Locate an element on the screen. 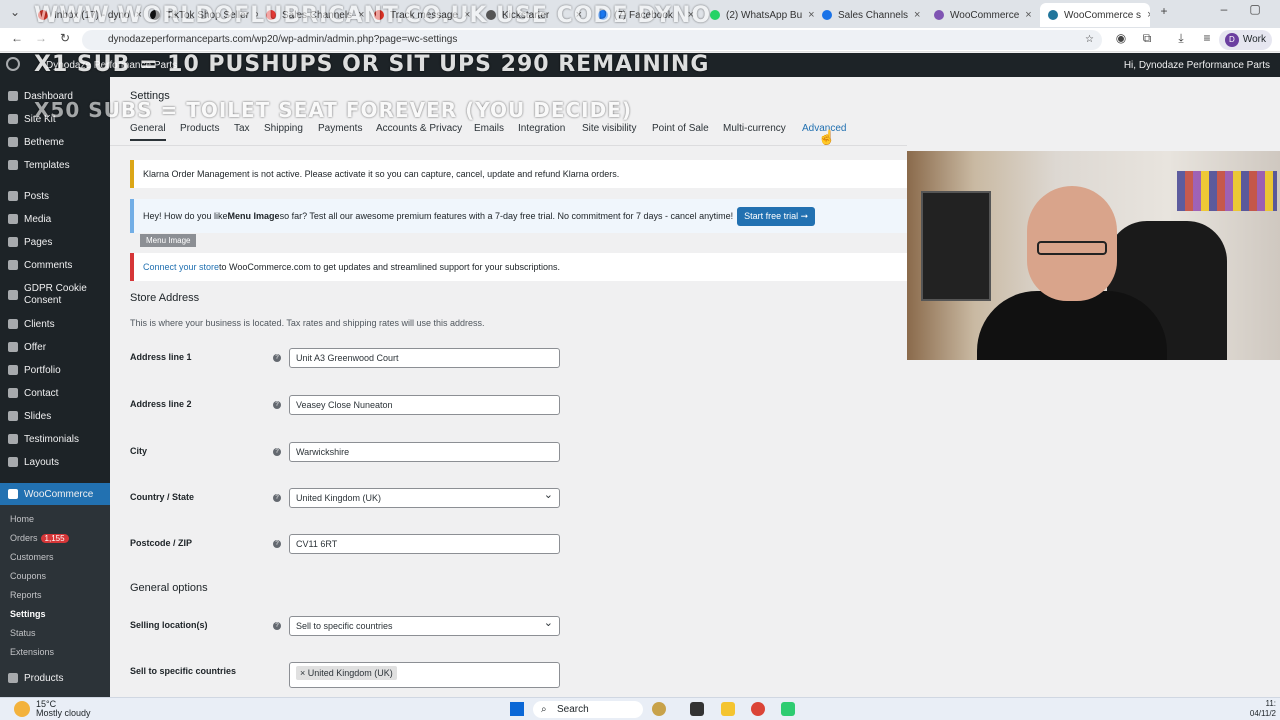  media-controls-icon: ≡ is located at coordinates (1207, 38).